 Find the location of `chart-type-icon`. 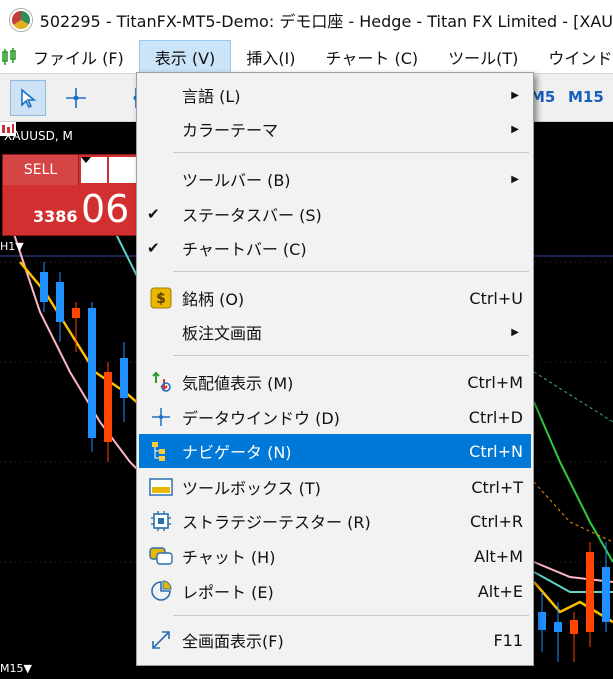

chart-type-icon is located at coordinates (8, 129).